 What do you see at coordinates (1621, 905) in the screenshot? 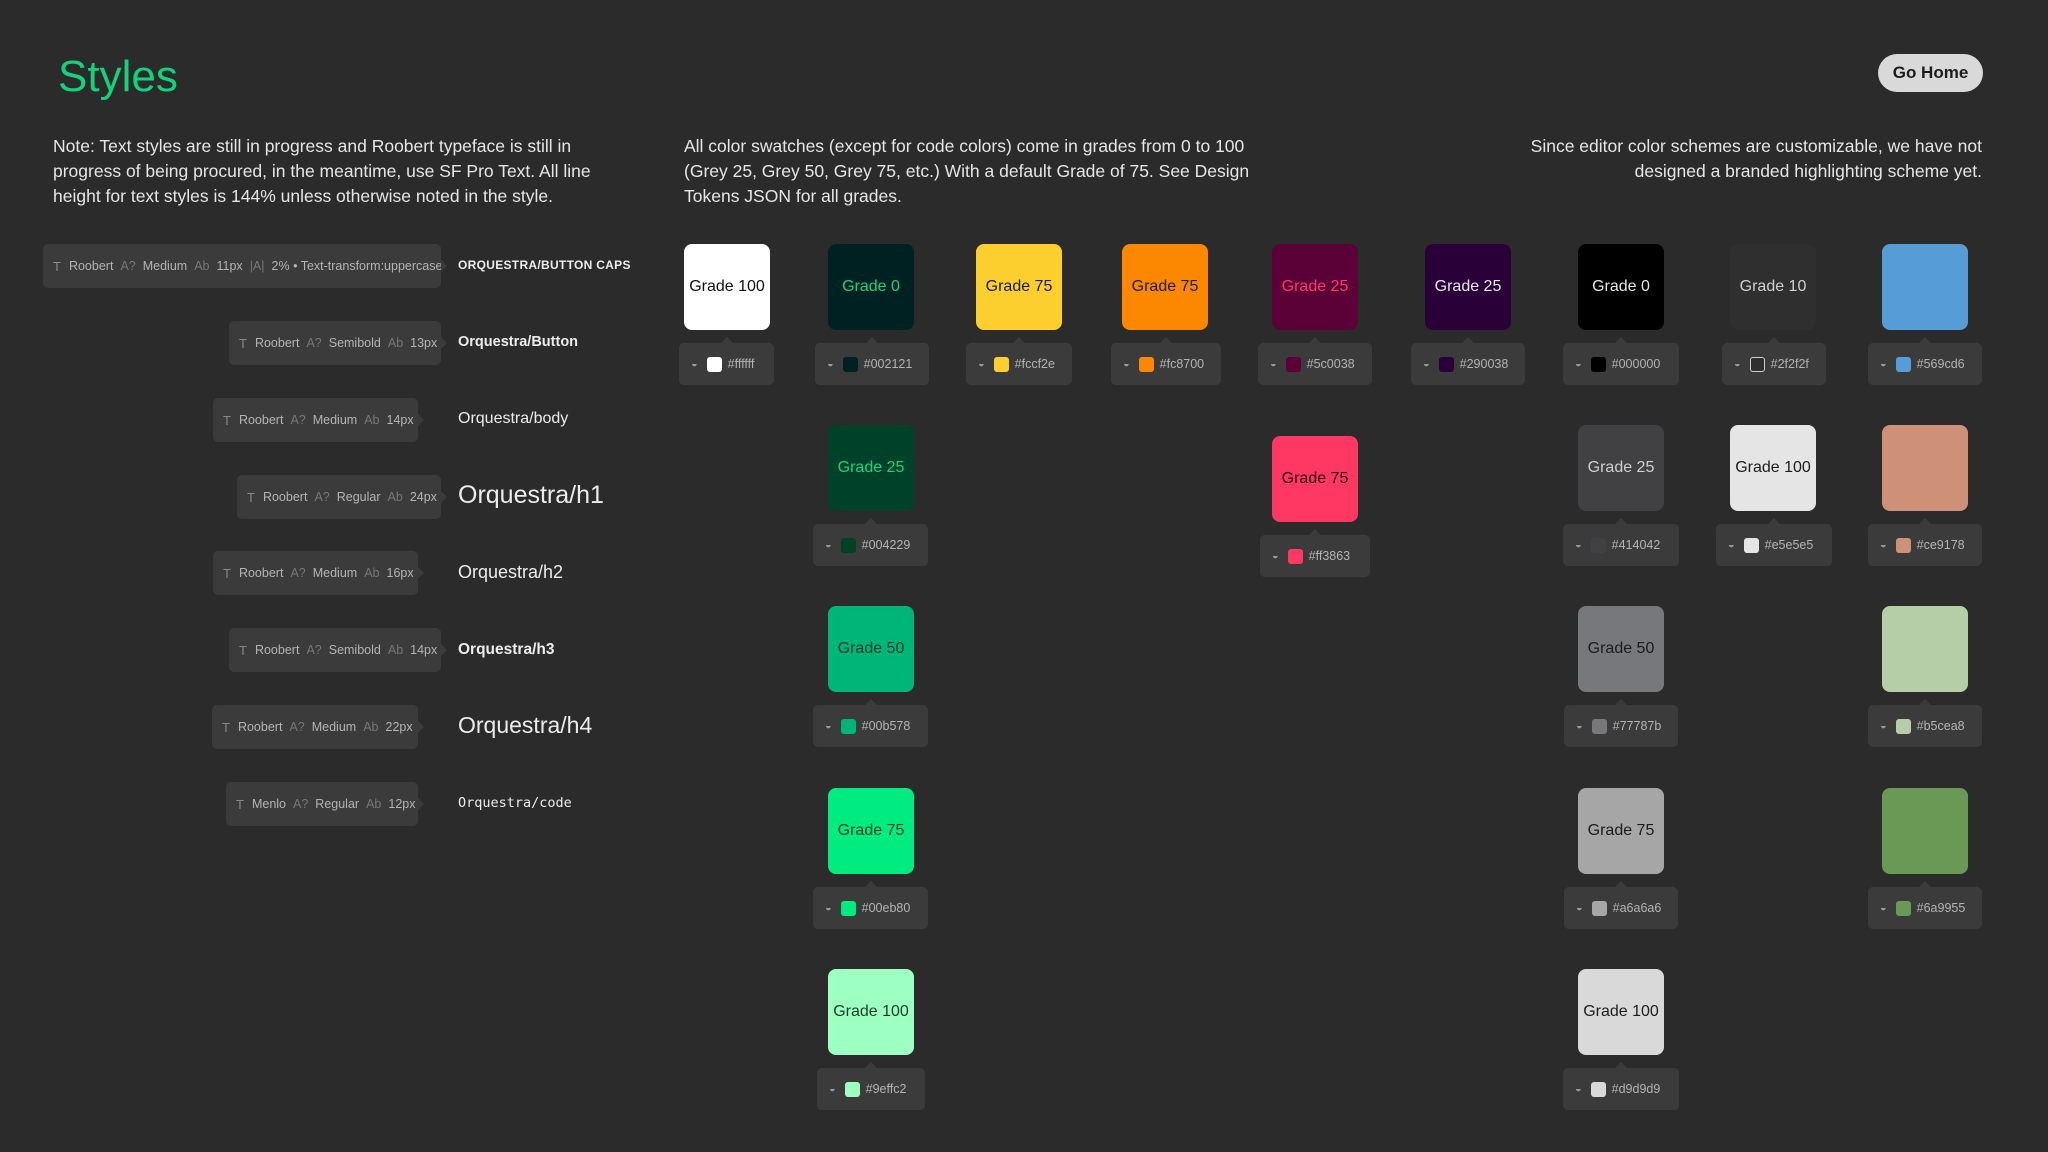
I see `color-hex-tag: ◒ #a6a6a6` at bounding box center [1621, 905].